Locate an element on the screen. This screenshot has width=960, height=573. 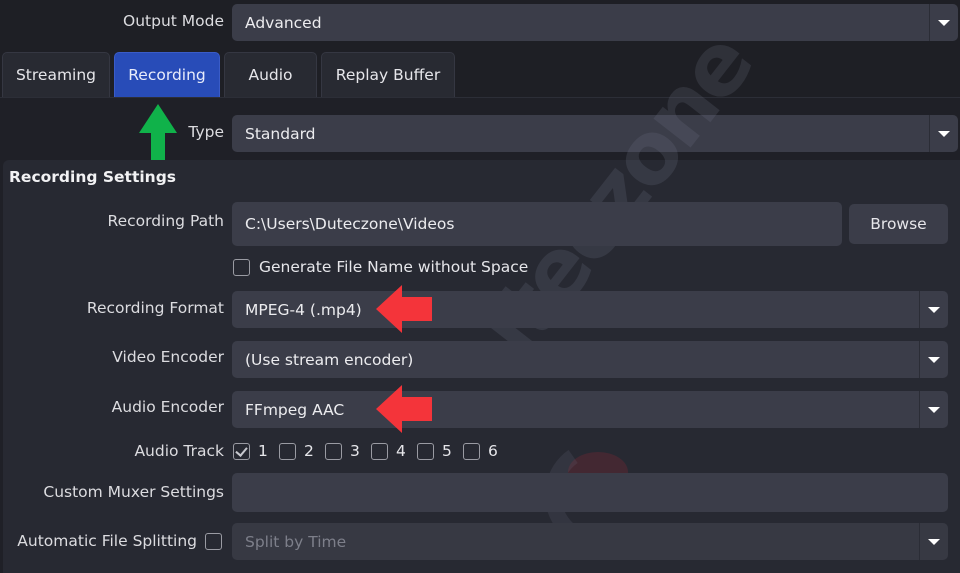
audio-track-label: Audio Track is located at coordinates (179, 451).